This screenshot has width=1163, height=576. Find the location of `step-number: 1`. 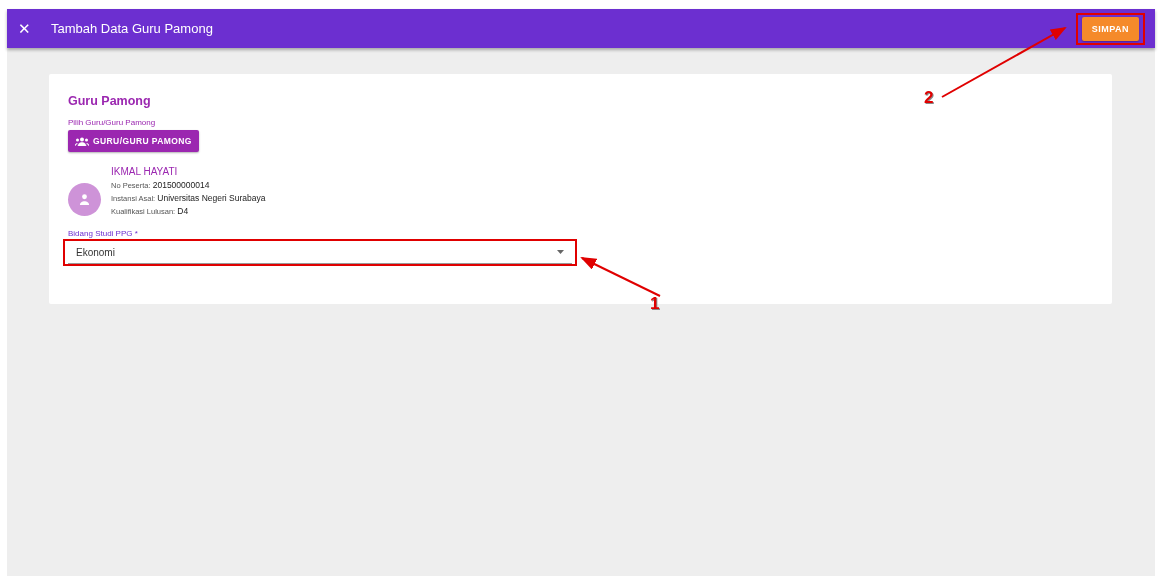

step-number: 1 is located at coordinates (655, 304).